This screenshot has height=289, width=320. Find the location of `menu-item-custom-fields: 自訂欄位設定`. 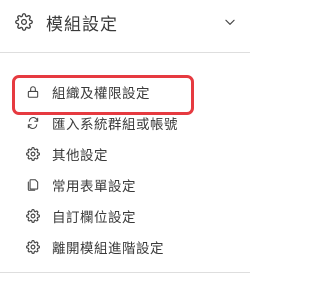

menu-item-custom-fields: 自訂欄位設定 is located at coordinates (125, 215).